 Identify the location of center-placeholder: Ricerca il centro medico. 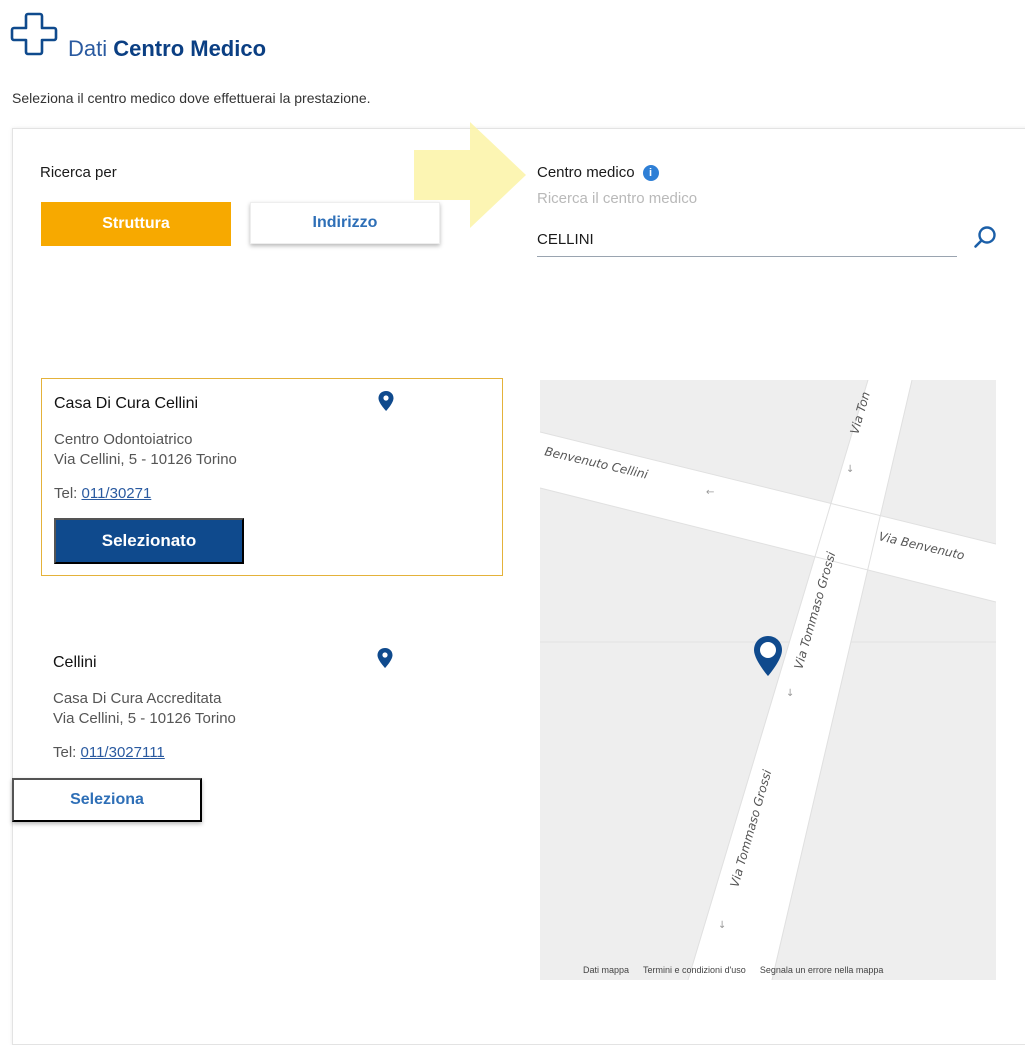
(617, 198).